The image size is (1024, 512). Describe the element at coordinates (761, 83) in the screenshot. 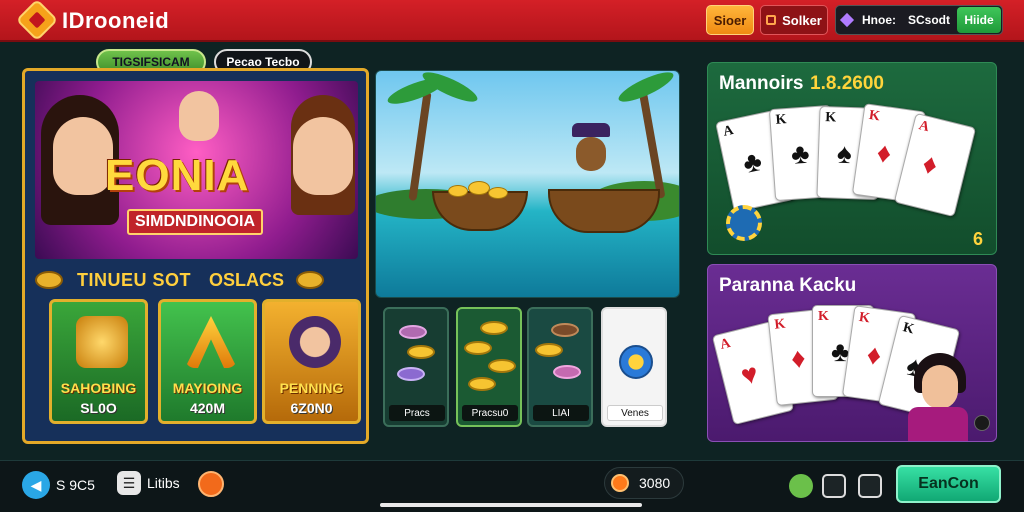

I see `panel-title: Mannoirs` at that location.